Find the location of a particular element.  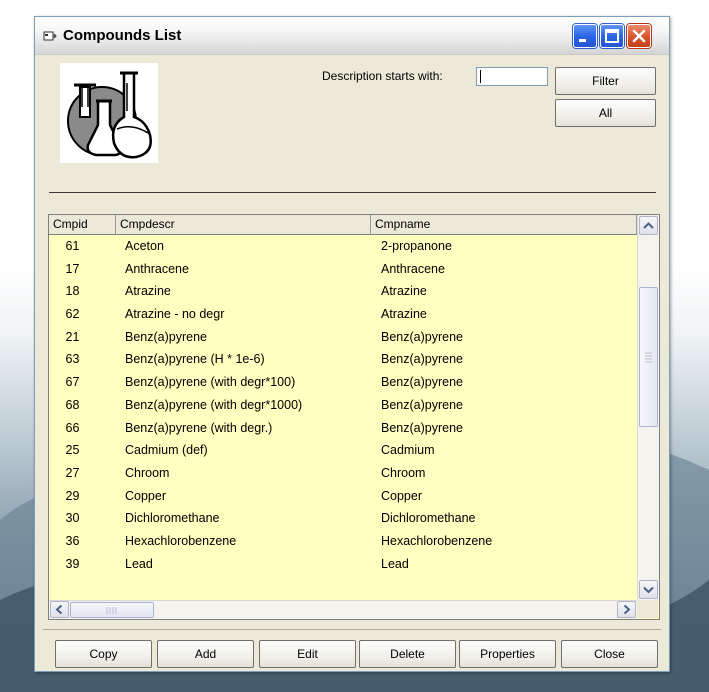

vertical-scrollbar is located at coordinates (648, 407).